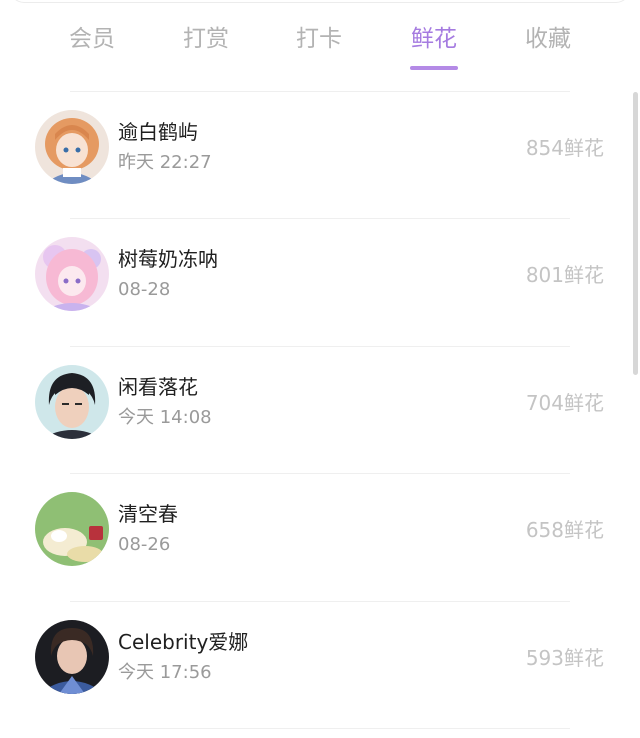 Image resolution: width=640 pixels, height=738 pixels. What do you see at coordinates (564, 530) in the screenshot?
I see `flower-count: 658鲜花` at bounding box center [564, 530].